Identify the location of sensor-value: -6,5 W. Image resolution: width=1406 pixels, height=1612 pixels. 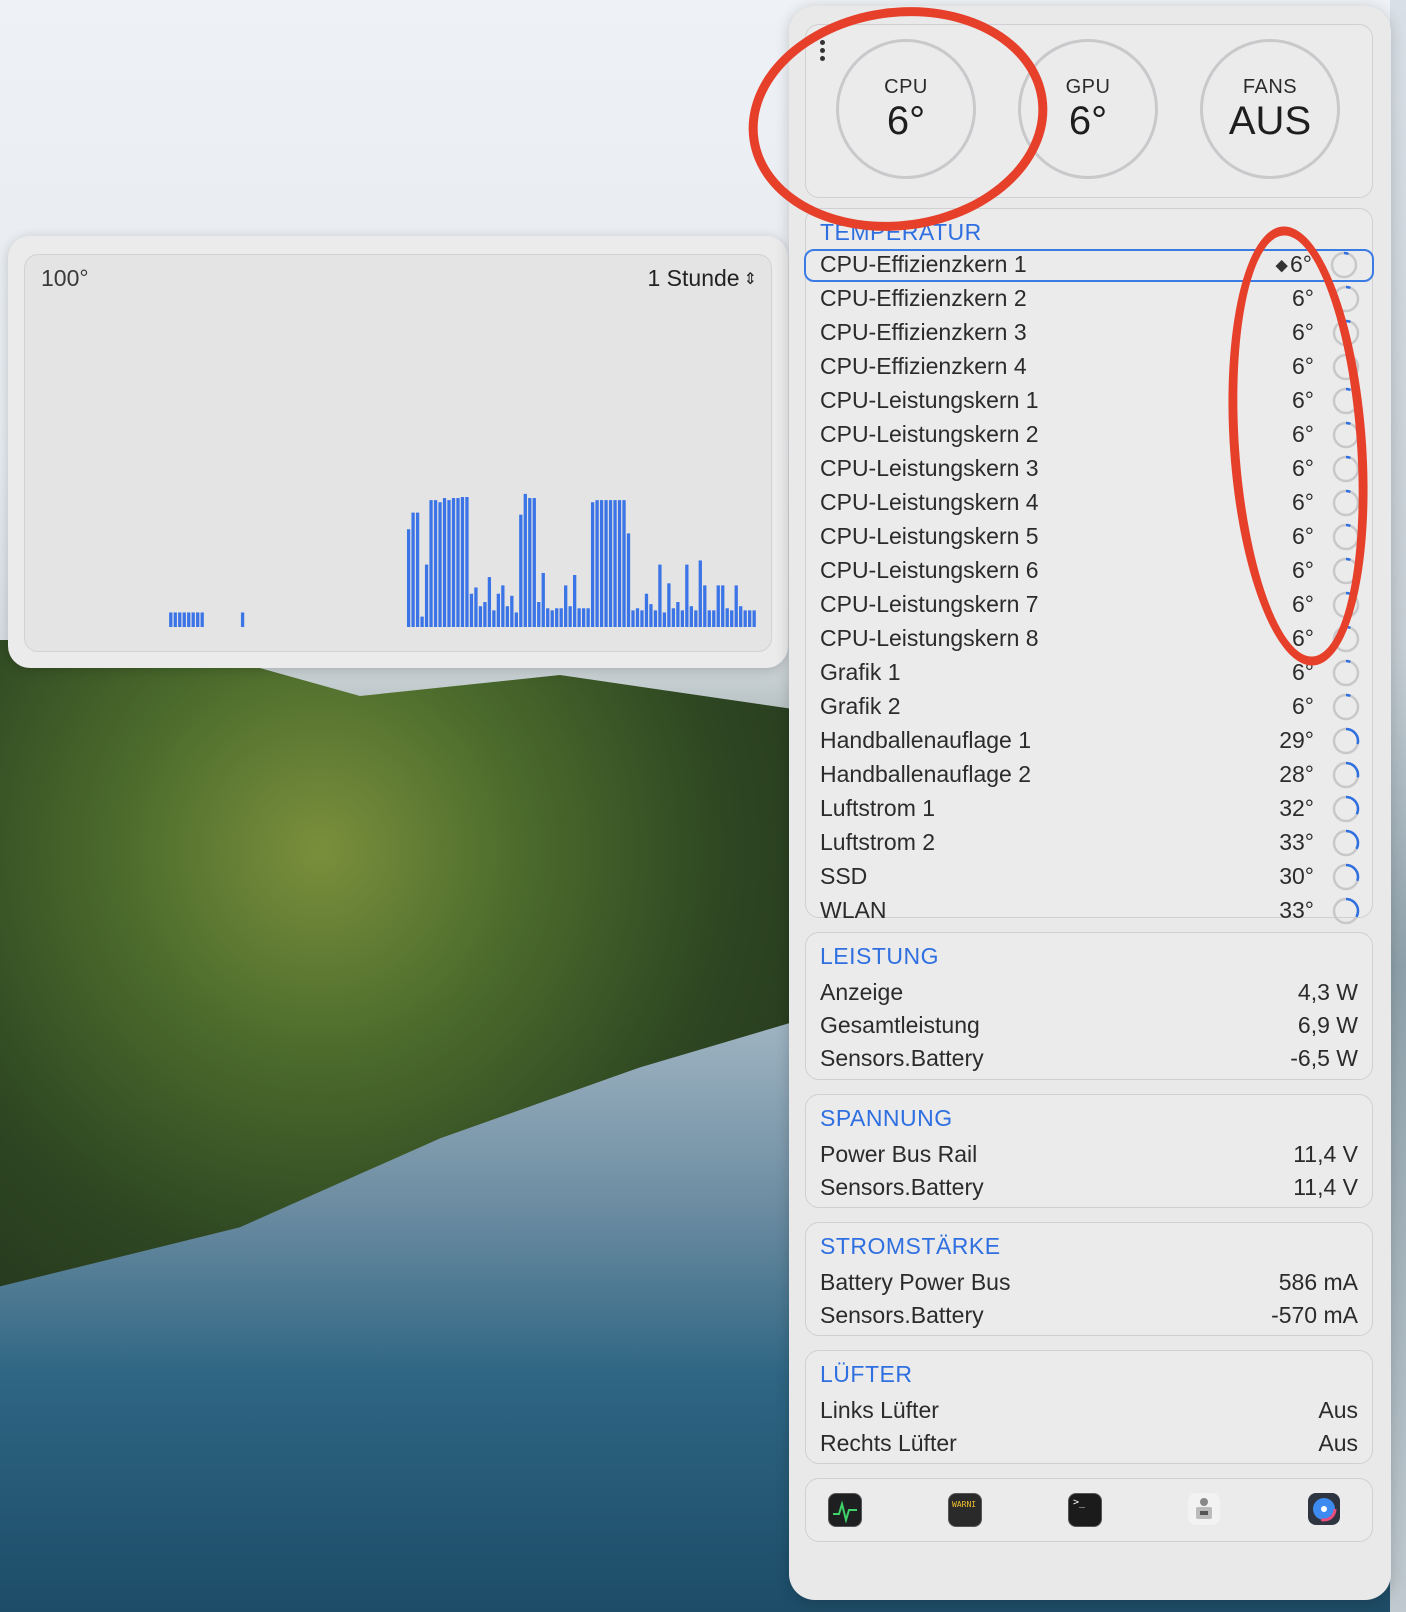
(1324, 1058).